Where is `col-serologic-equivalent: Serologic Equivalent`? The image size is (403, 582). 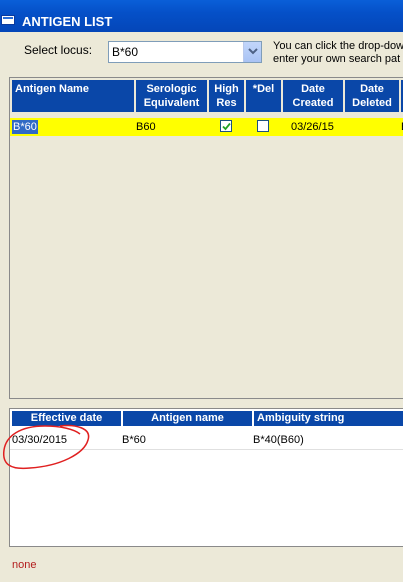
col-serologic-equivalent: Serologic Equivalent is located at coordinates (171, 96).